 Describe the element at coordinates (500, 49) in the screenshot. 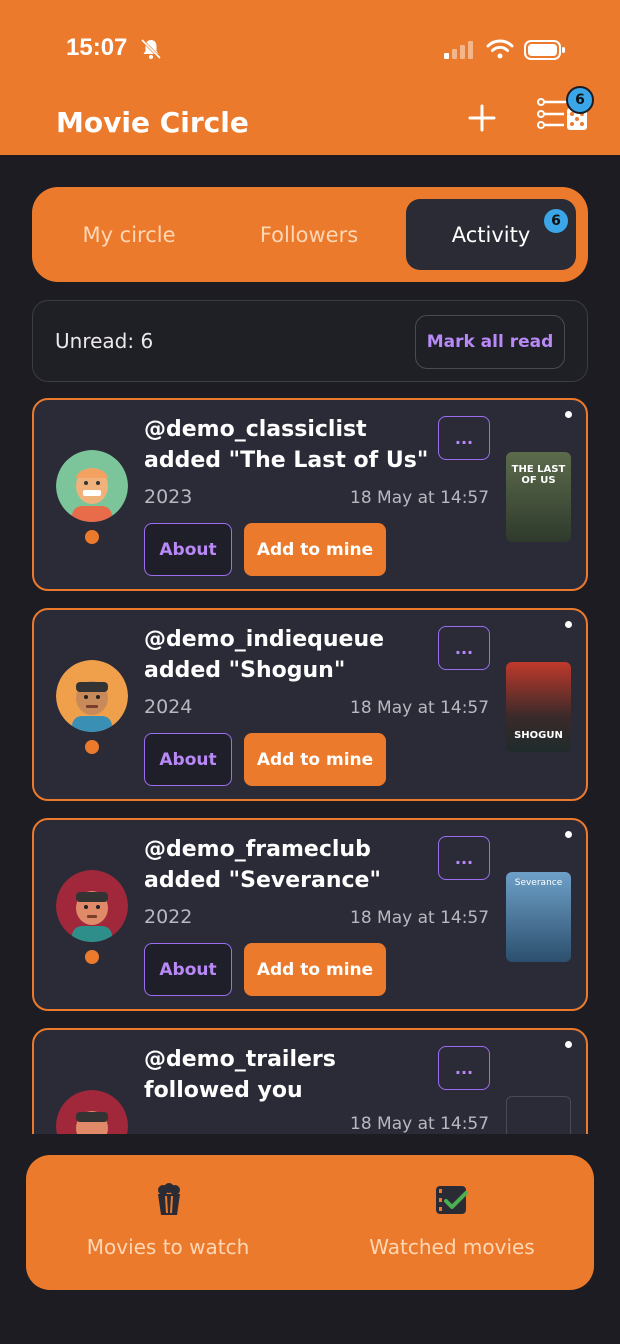

I see `wifi-icon` at that location.